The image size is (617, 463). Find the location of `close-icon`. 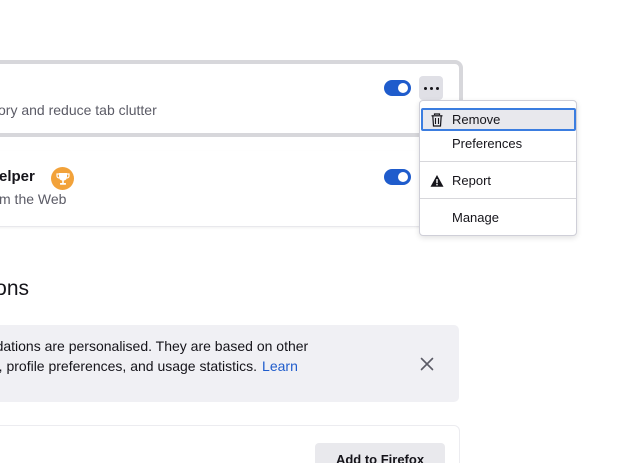

close-icon is located at coordinates (427, 364).